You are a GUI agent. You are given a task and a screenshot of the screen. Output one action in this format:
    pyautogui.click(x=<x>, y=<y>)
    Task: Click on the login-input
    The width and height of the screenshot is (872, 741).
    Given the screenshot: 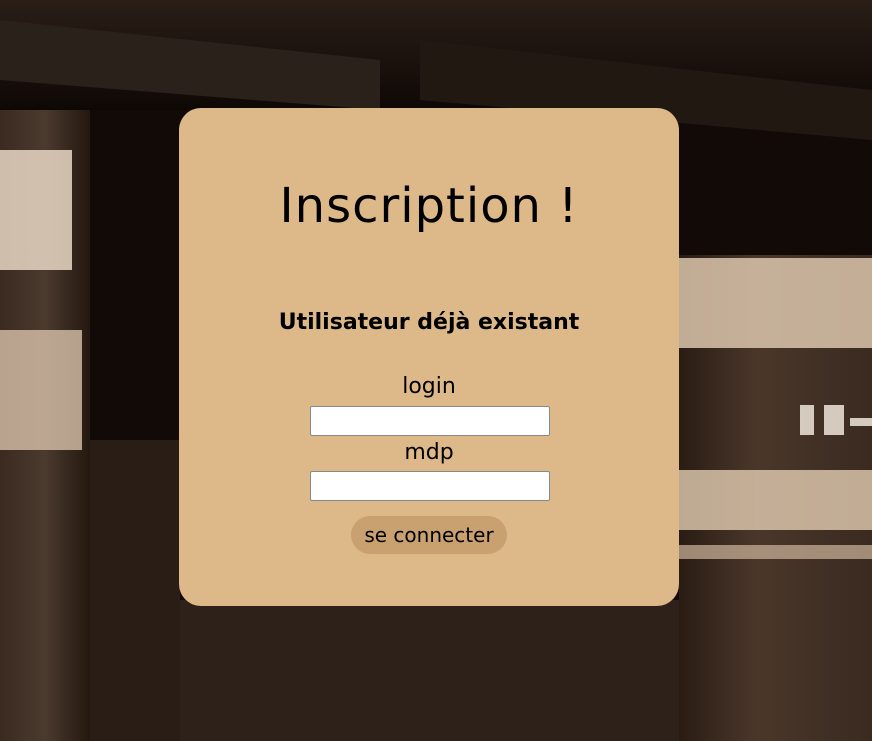 What is the action you would take?
    pyautogui.click(x=430, y=421)
    